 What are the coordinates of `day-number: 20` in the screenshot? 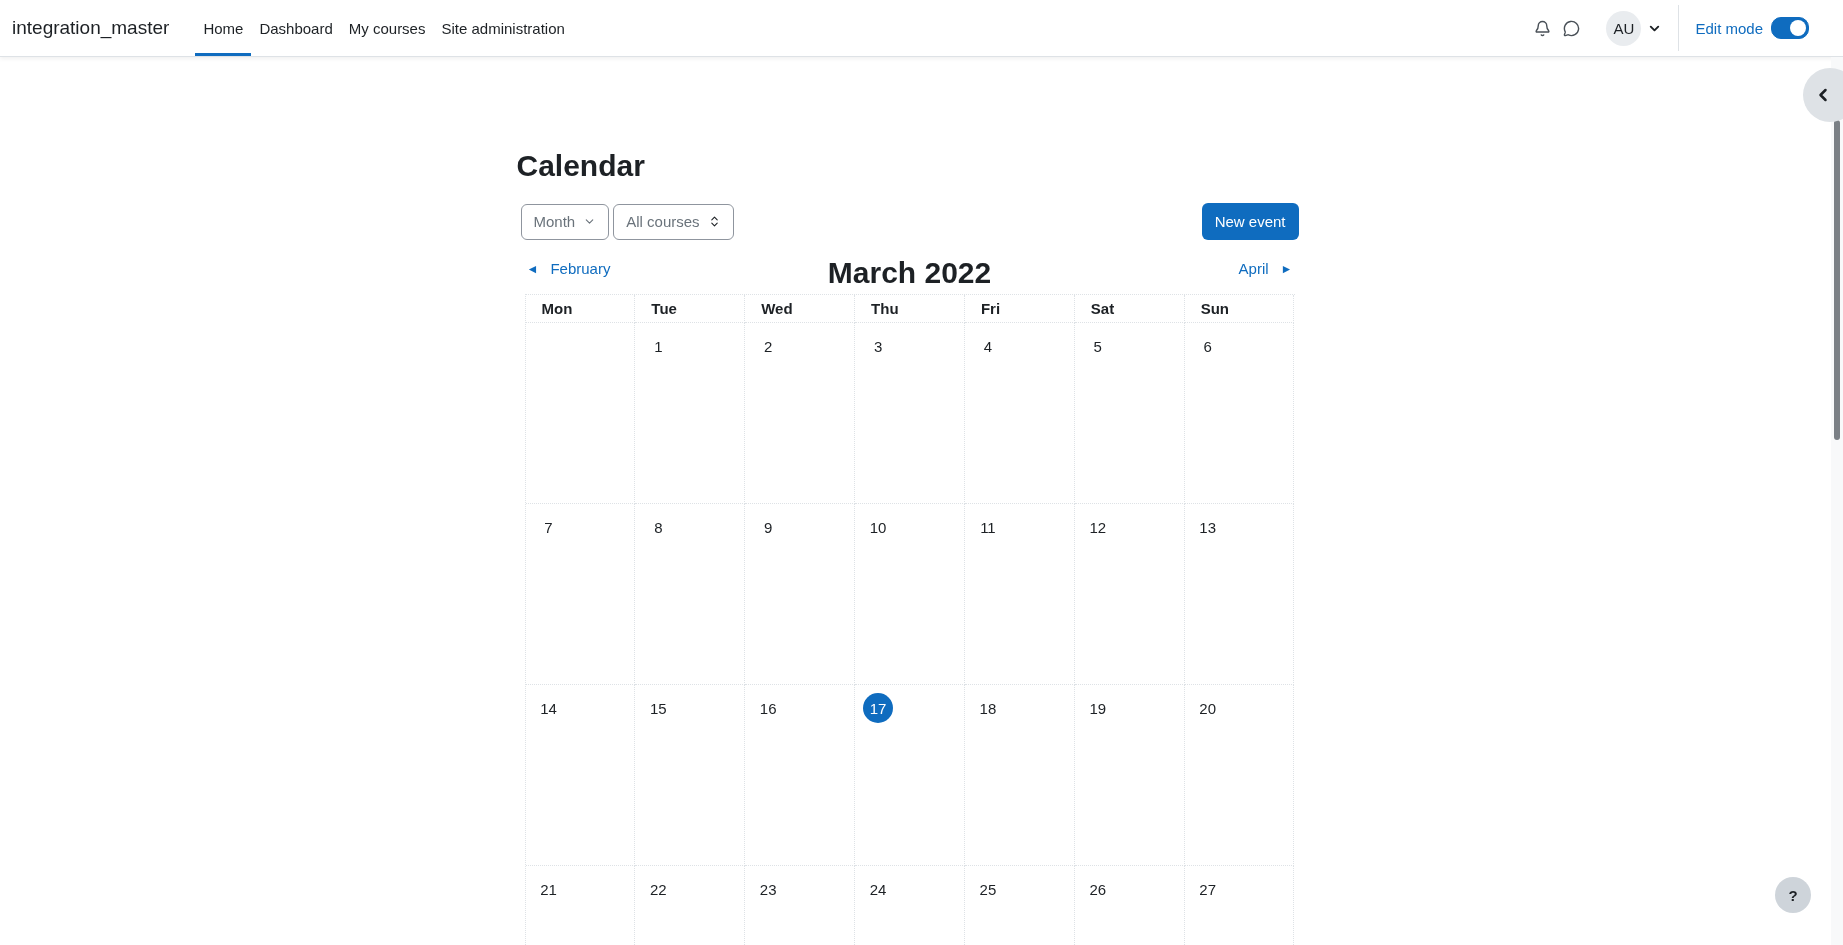 It's located at (1207, 708).